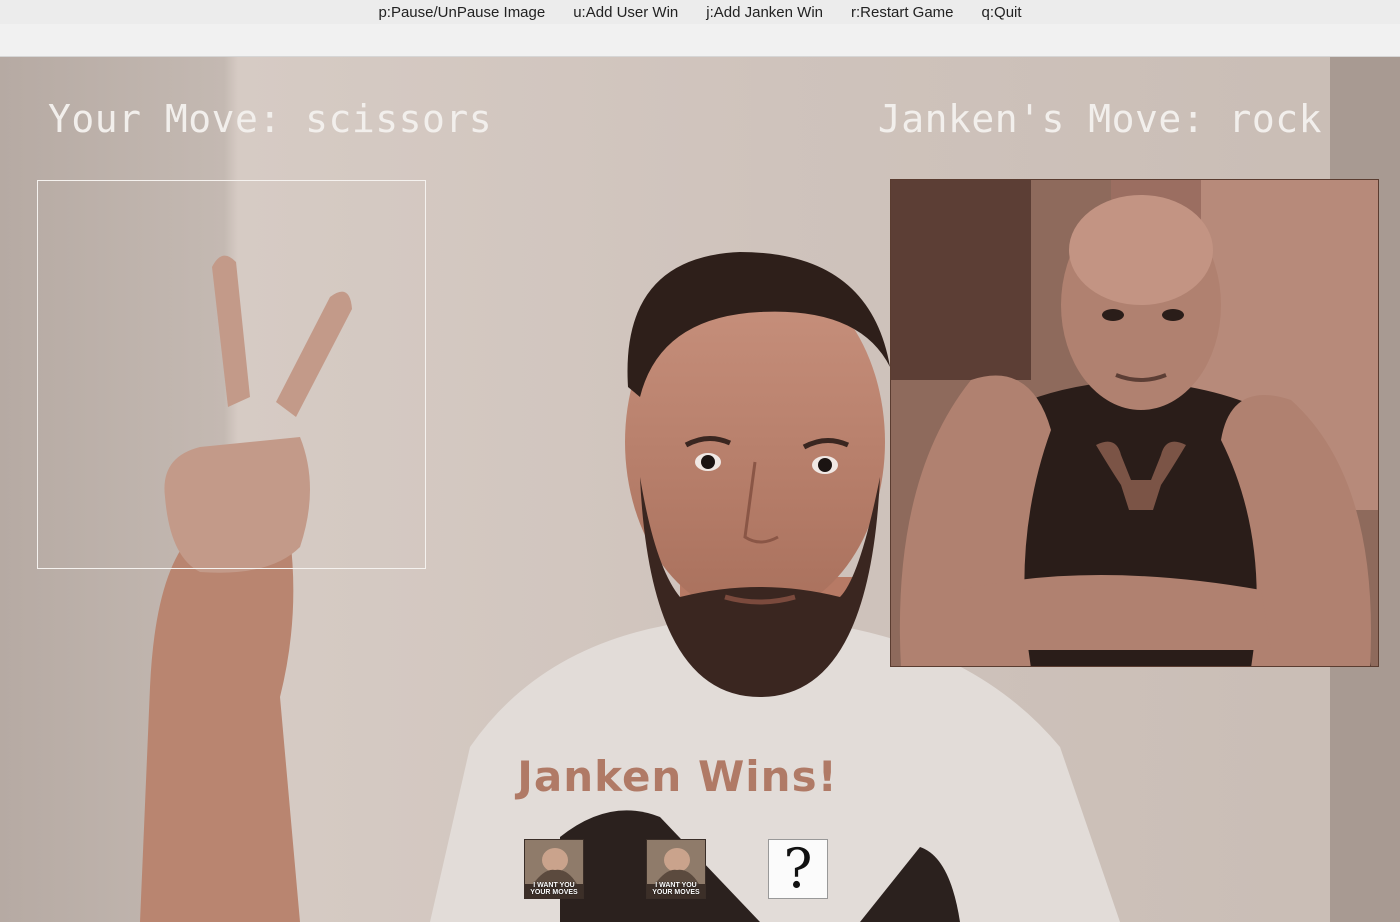 This screenshot has height=922, width=1400. What do you see at coordinates (231, 374) in the screenshot?
I see `hand-capture-box` at bounding box center [231, 374].